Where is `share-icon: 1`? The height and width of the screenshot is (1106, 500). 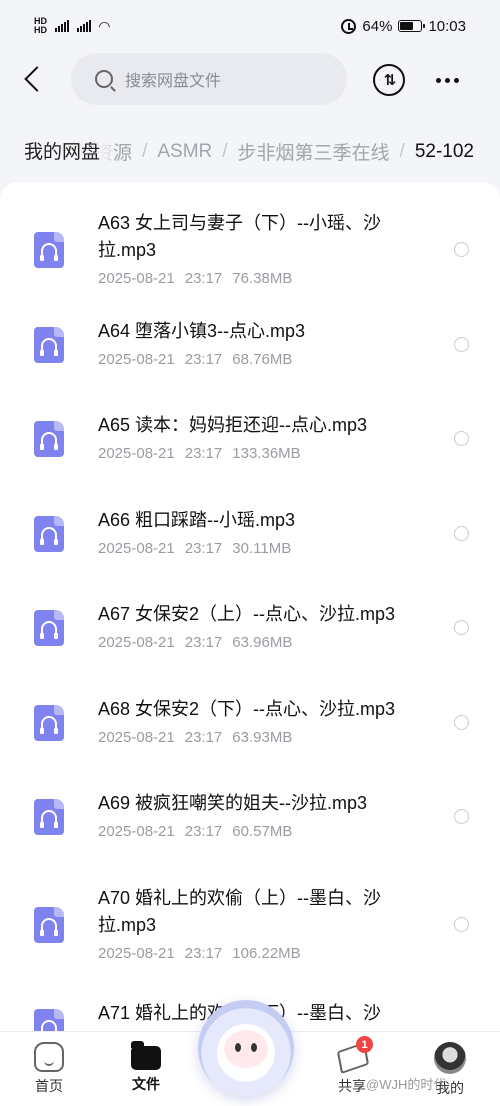
share-icon: 1 is located at coordinates (355, 1054).